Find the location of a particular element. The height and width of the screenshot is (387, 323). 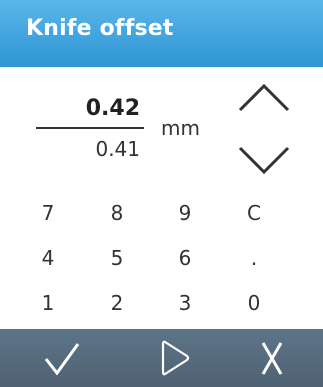

play-button is located at coordinates (173, 358).